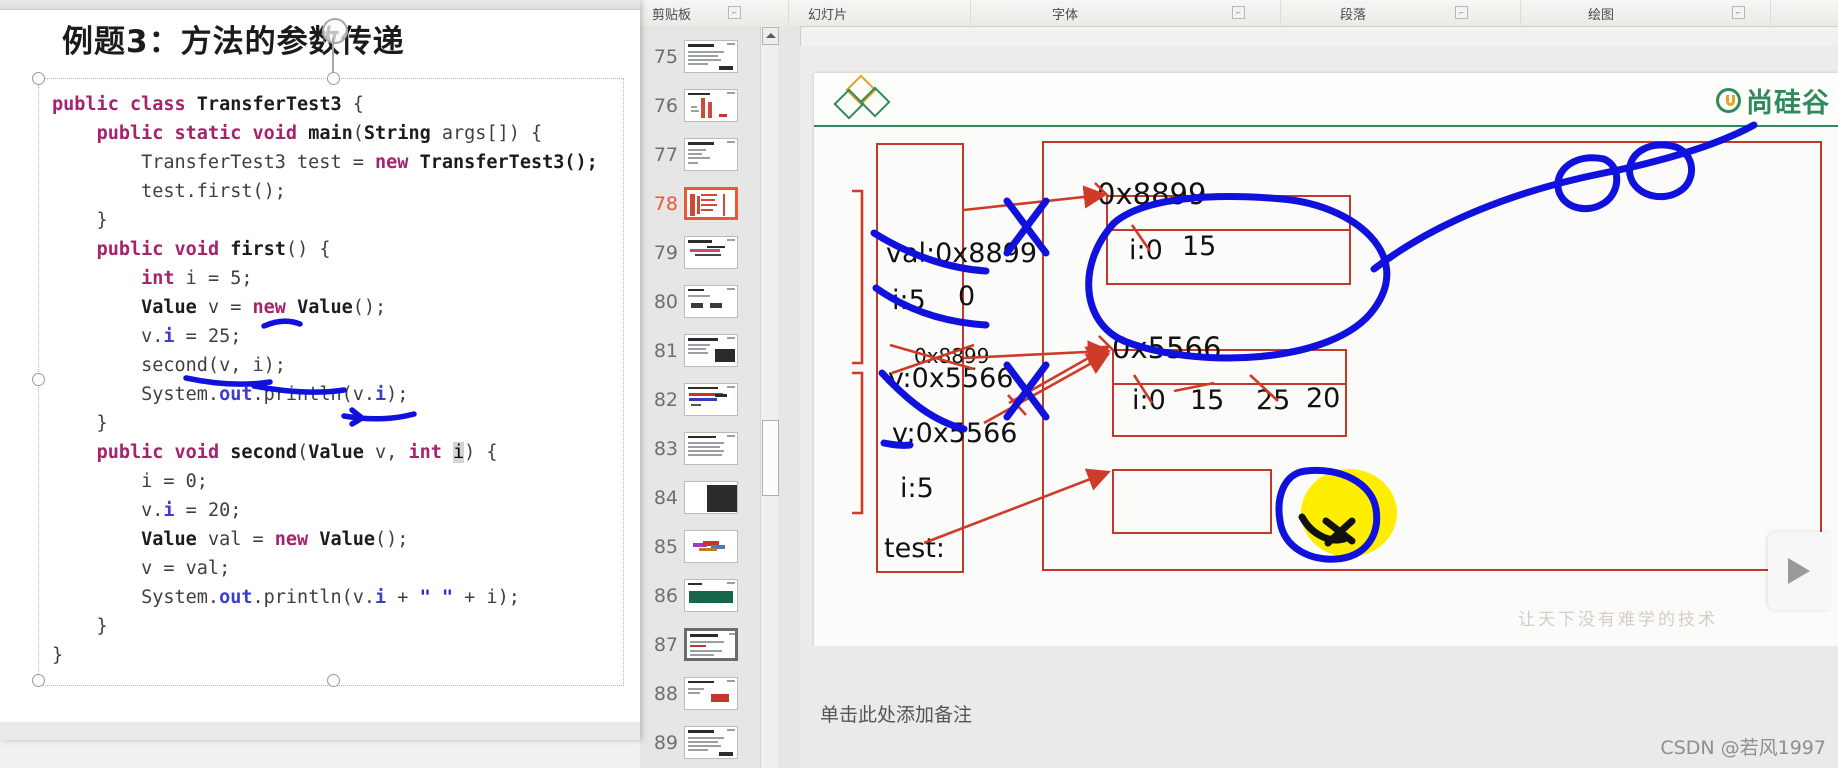 The width and height of the screenshot is (1838, 768). Describe the element at coordinates (967, 296) in the screenshot. I see `stack-label-2: 0` at that location.